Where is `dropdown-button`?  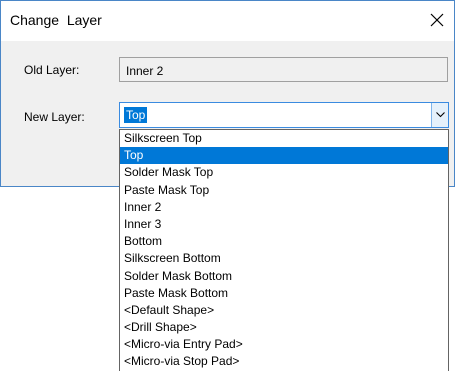 dropdown-button is located at coordinates (439, 115).